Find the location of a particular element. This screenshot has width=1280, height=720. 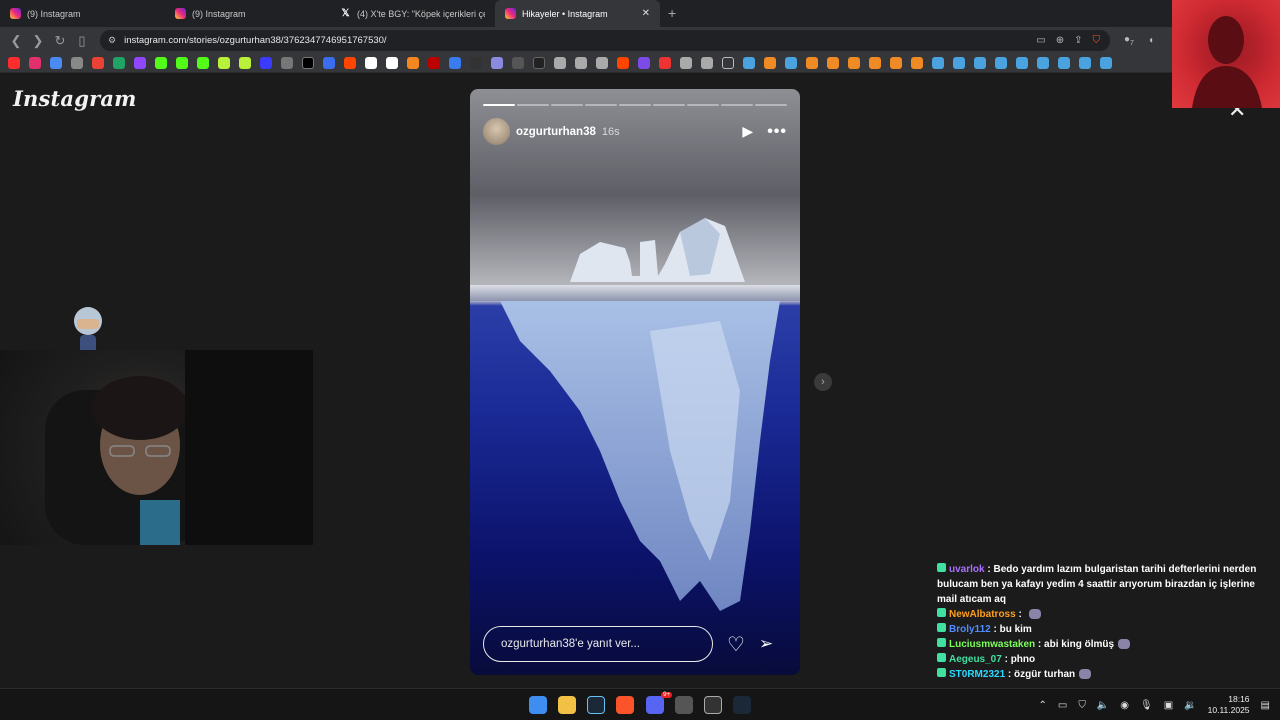

audio-extension-icon: ◖ is located at coordinates (1151, 40).